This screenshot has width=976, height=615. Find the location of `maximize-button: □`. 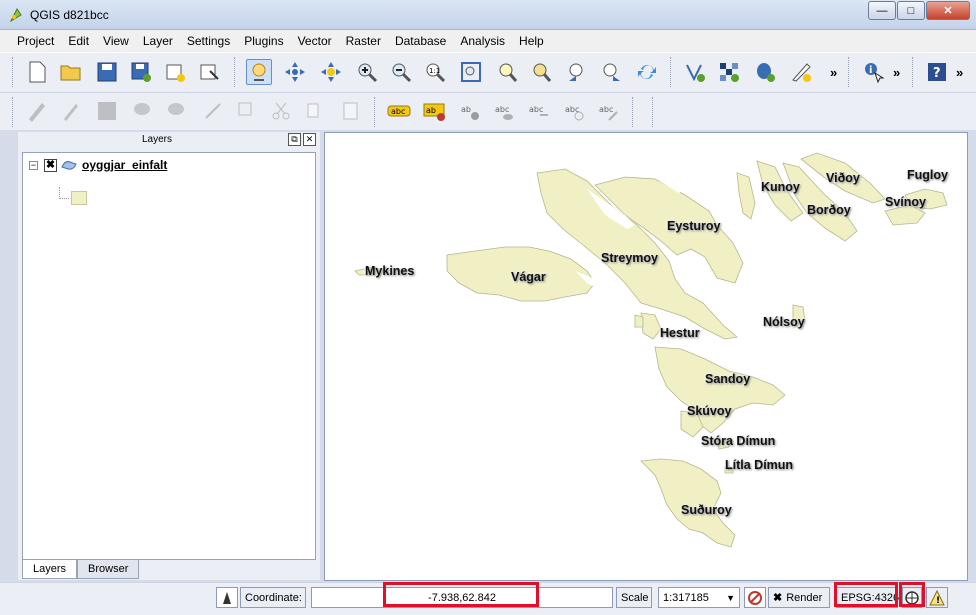

maximize-button: □ is located at coordinates (911, 10).